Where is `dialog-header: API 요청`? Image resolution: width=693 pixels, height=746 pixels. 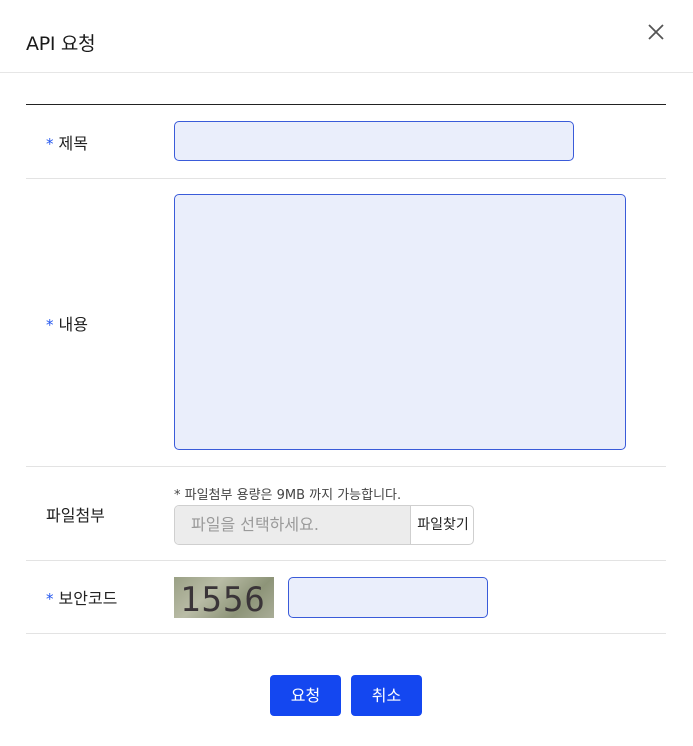 dialog-header: API 요청 is located at coordinates (346, 36).